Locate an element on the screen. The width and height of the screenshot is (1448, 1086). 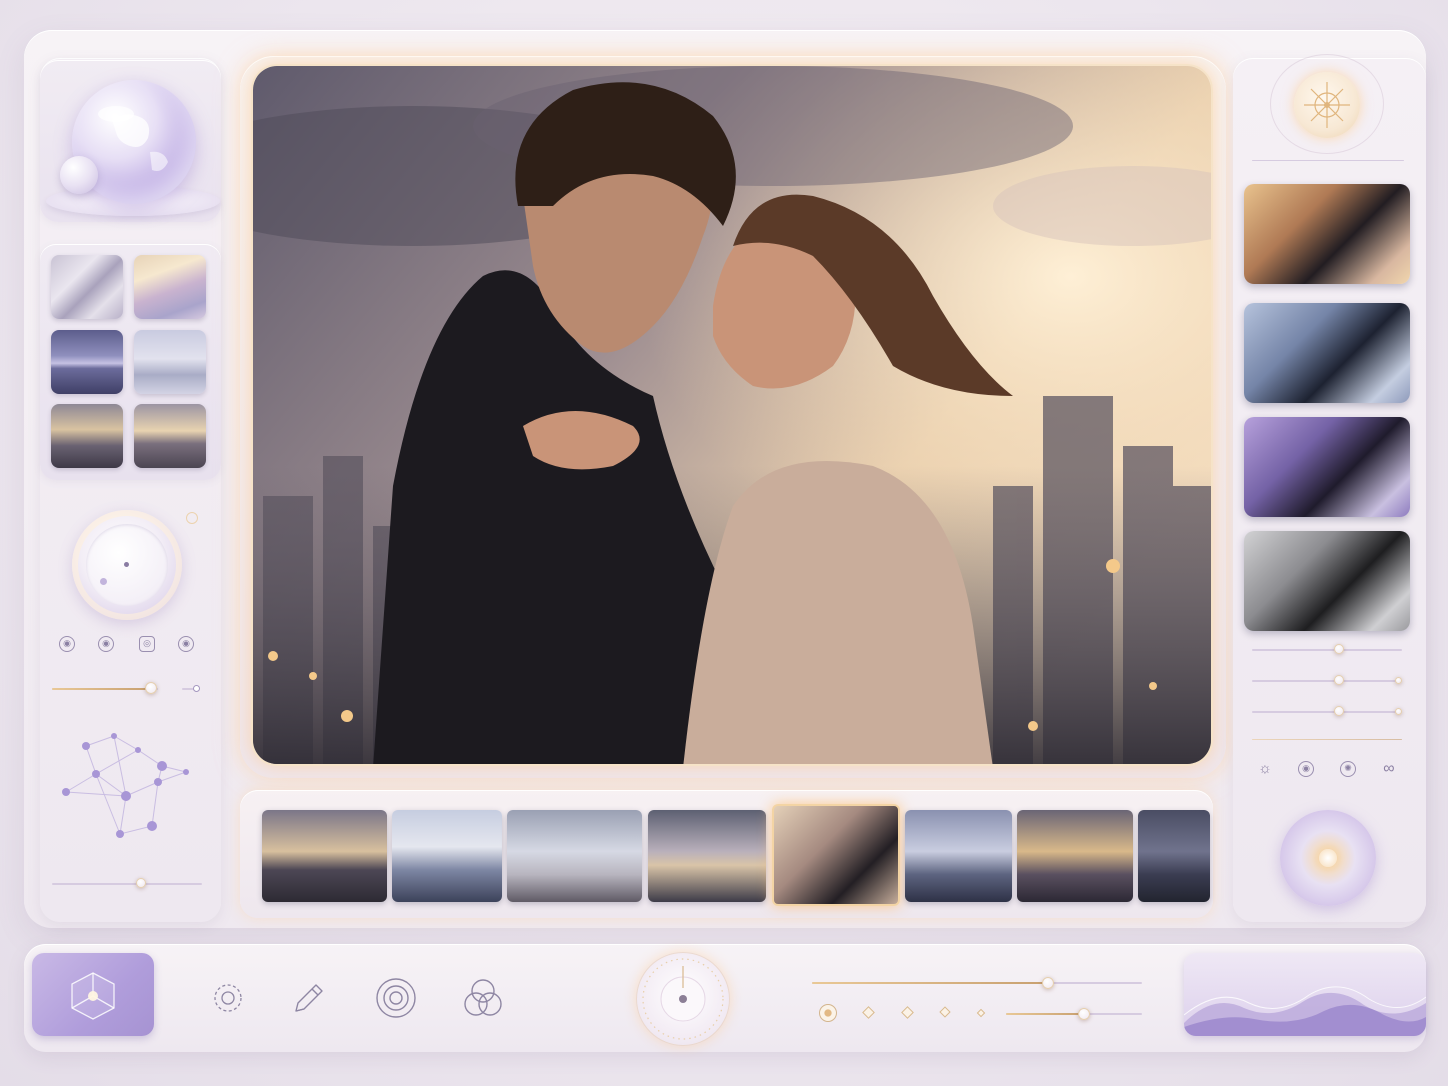
right-divider-gold is located at coordinates (1327, 739).